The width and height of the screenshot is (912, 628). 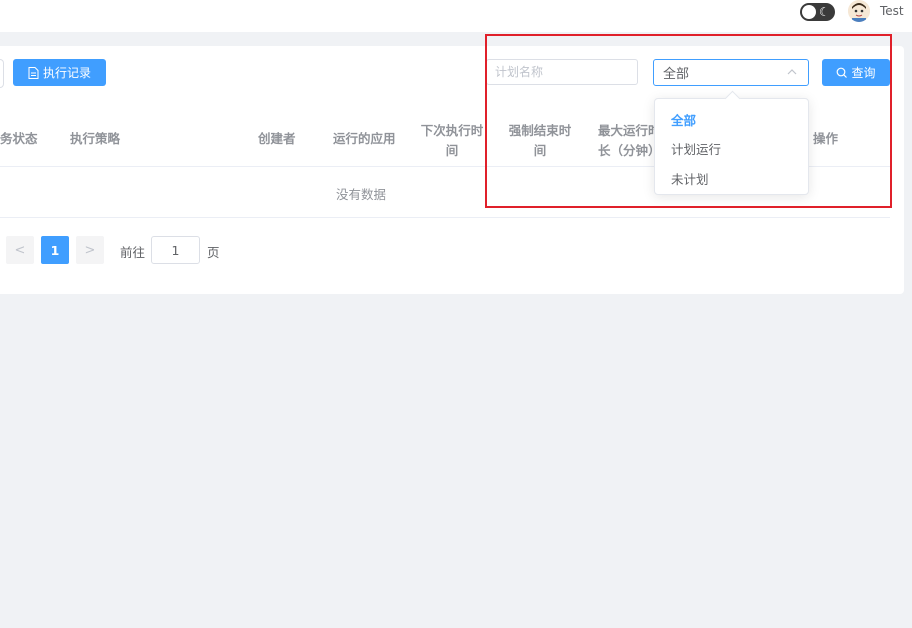 I want to click on chevron-left-icon: <, so click(x=20, y=250).